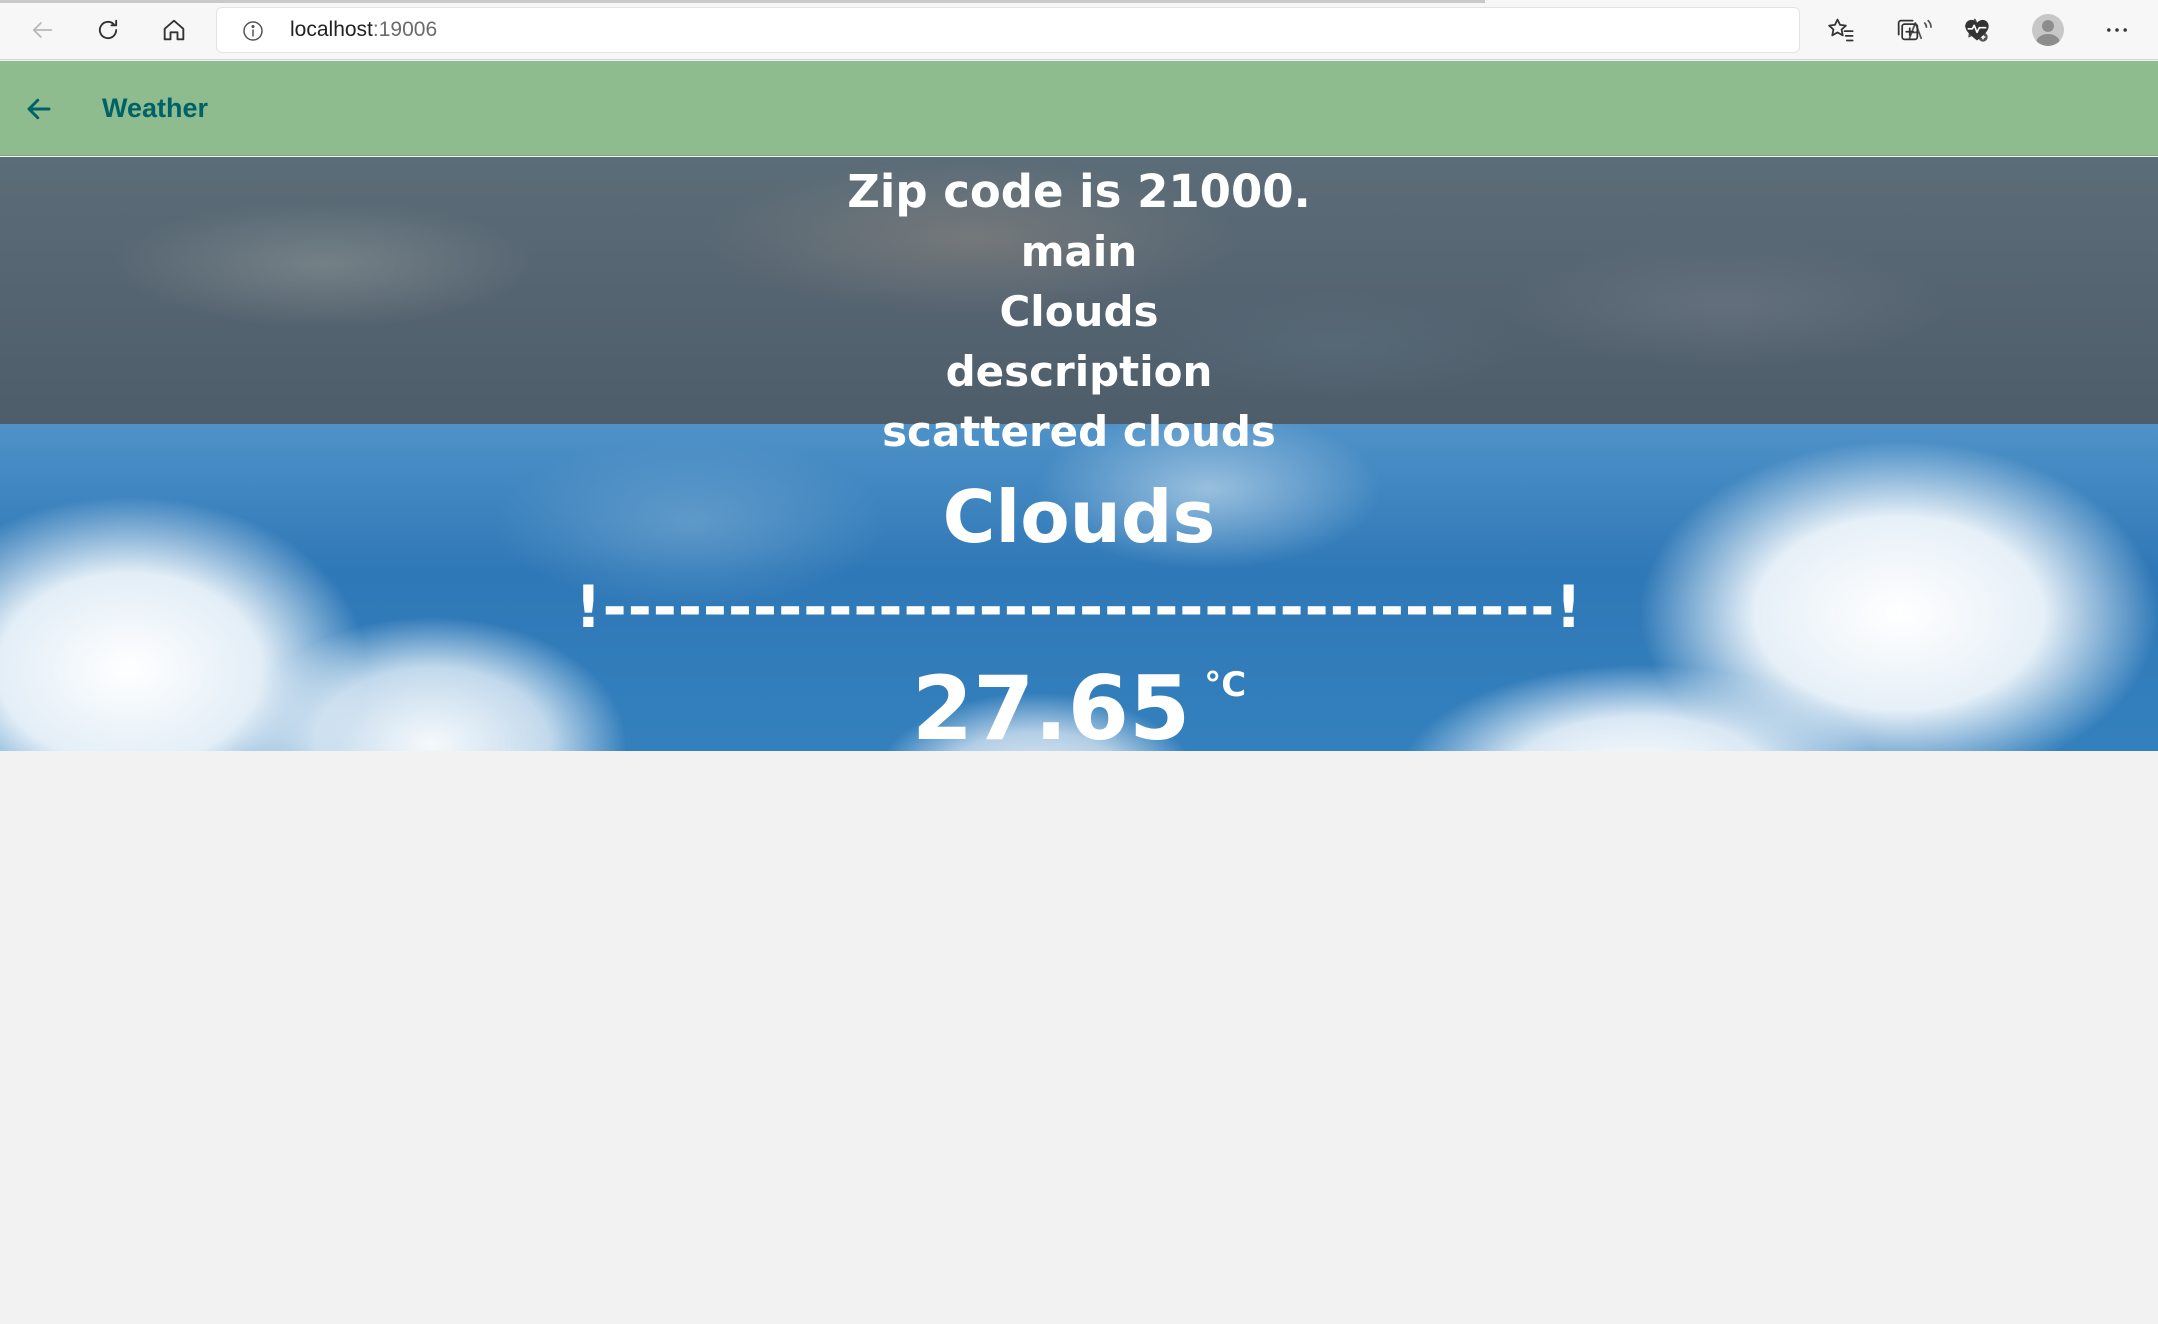 The height and width of the screenshot is (1324, 2158). Describe the element at coordinates (1079, 108) in the screenshot. I see `app-header: Weather` at that location.